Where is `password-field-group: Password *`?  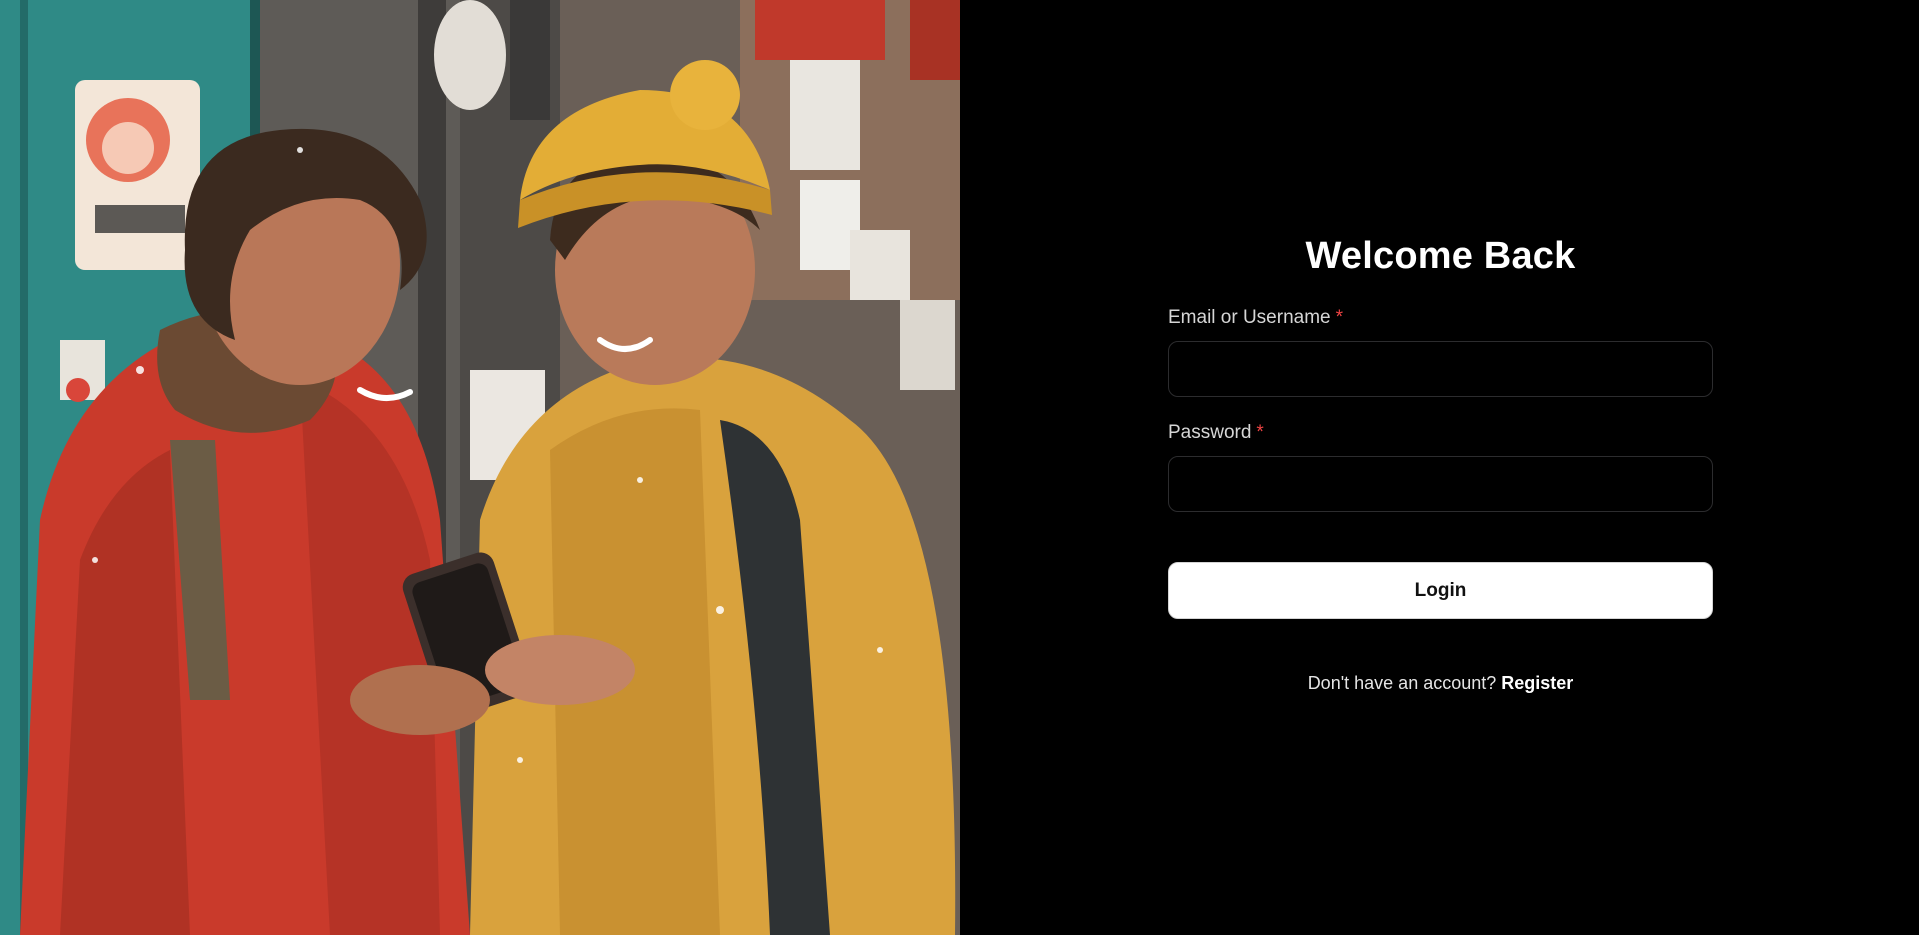 password-field-group: Password * is located at coordinates (1440, 466).